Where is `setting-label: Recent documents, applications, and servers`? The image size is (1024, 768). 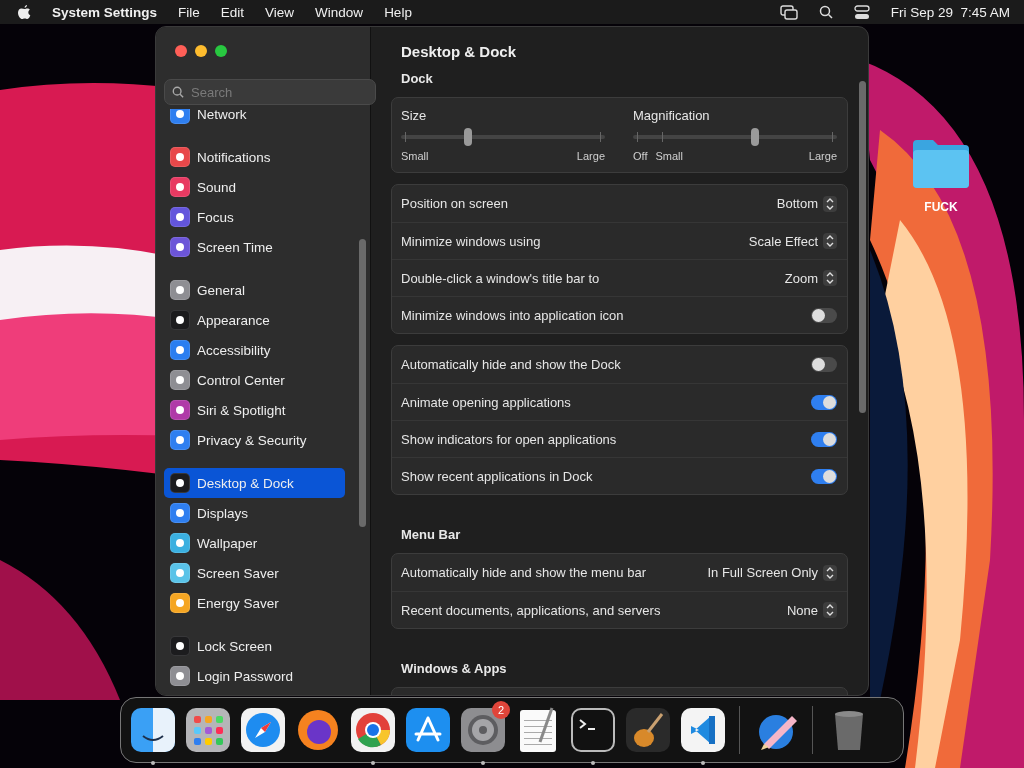
setting-label: Recent documents, applications, and servers is located at coordinates (531, 610).